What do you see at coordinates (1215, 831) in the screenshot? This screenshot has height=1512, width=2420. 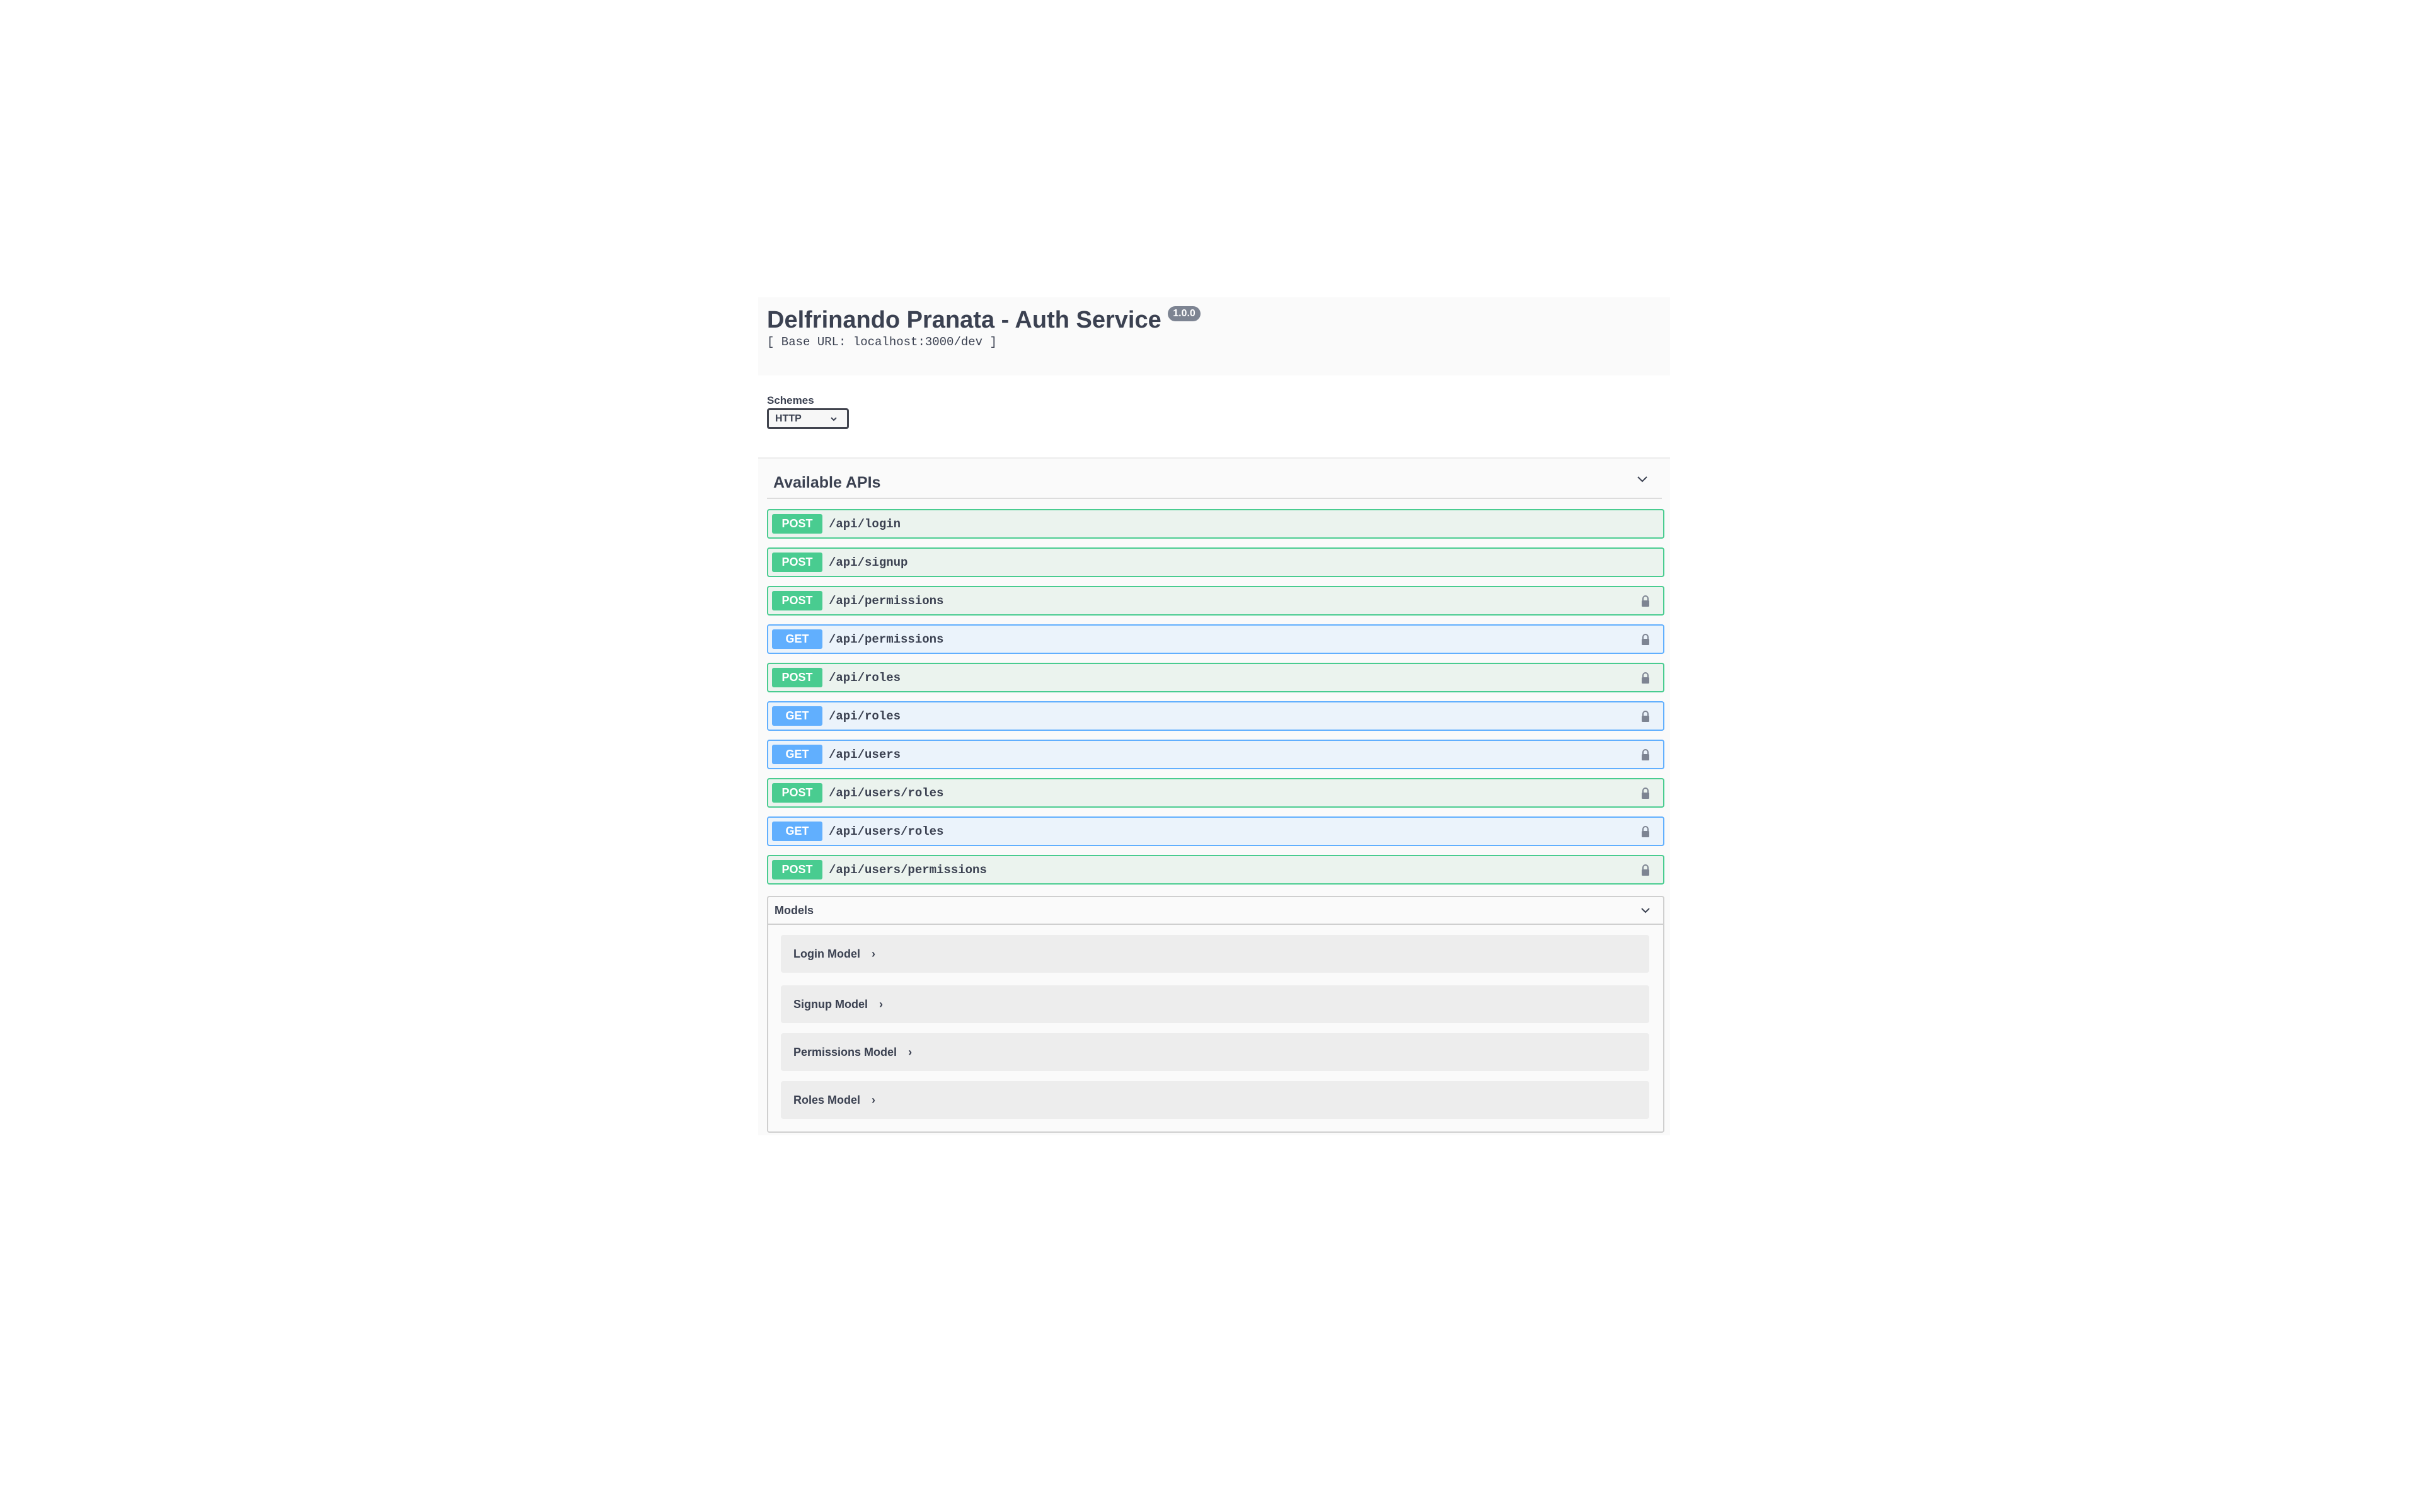 I see `operation-get-api-users-roles: GET /api/users/roles` at bounding box center [1215, 831].